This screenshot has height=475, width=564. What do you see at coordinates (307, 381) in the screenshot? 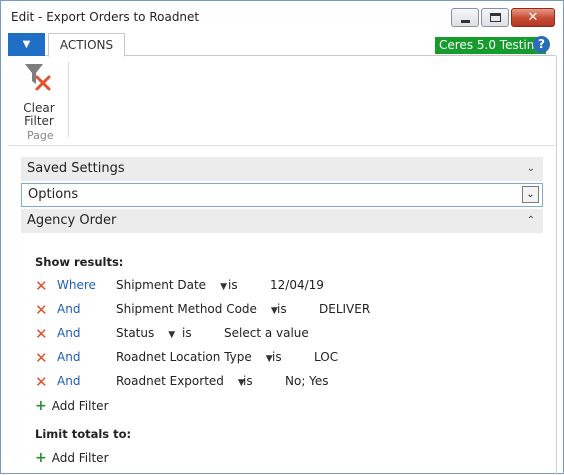
I see `filter-value: No; Yes` at bounding box center [307, 381].